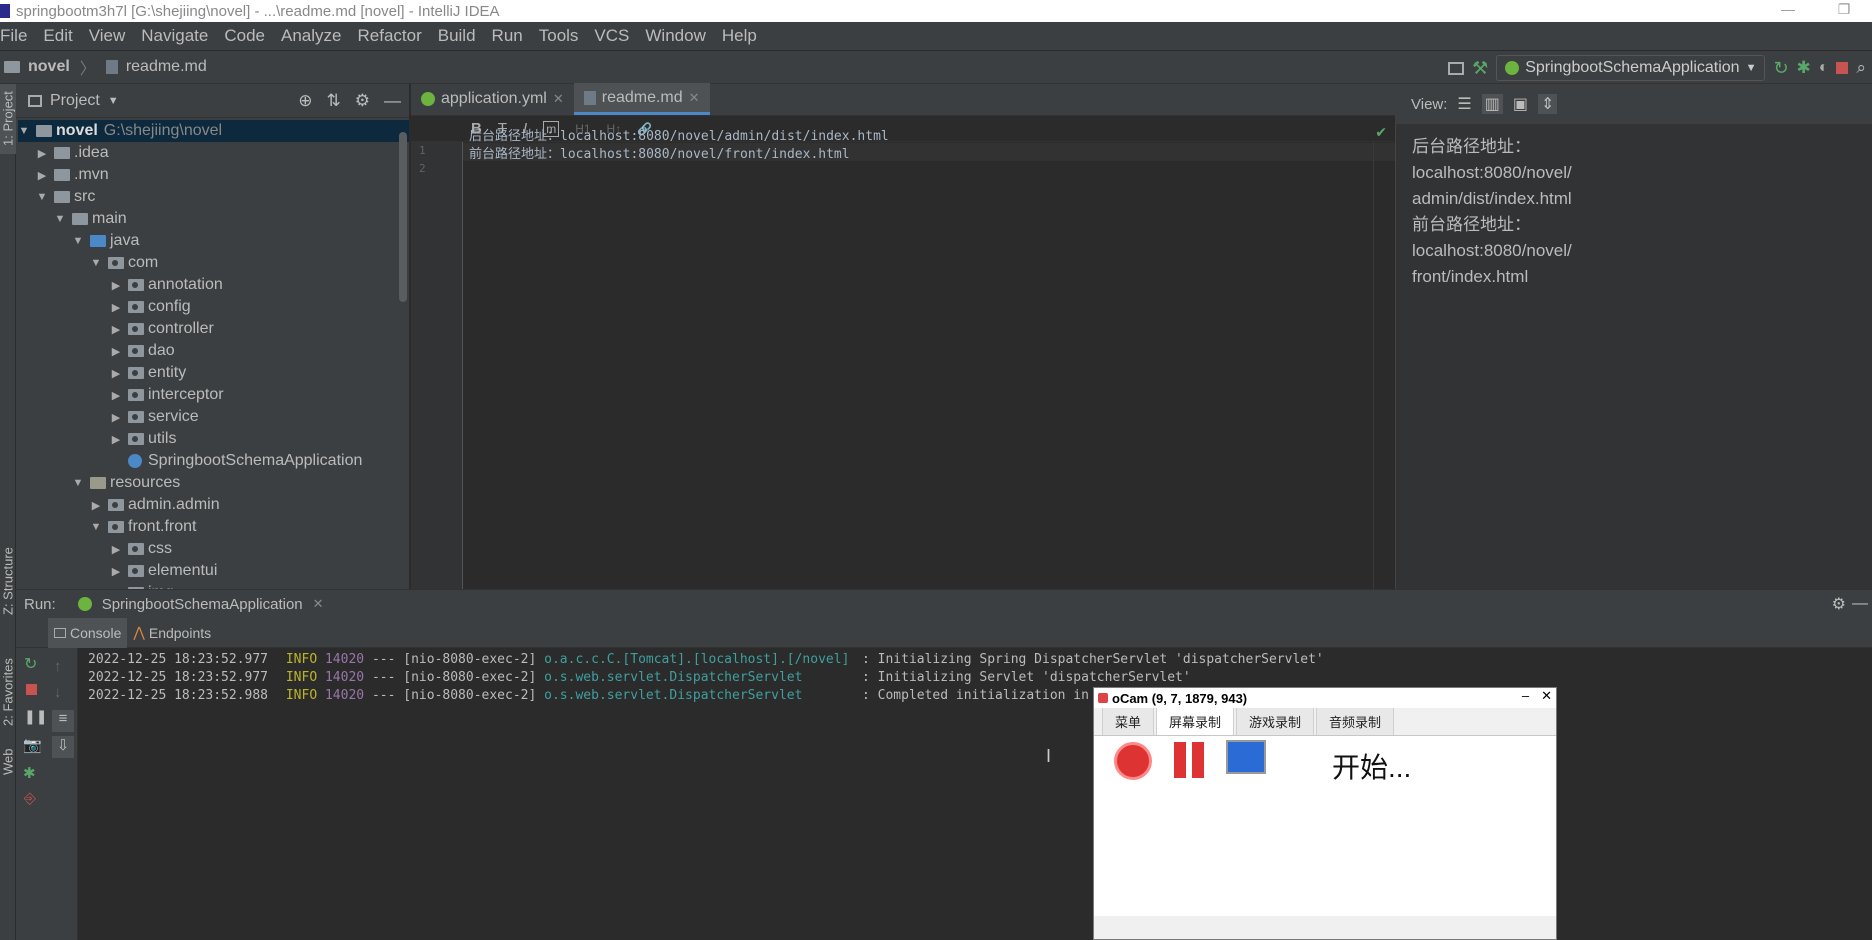 This screenshot has width=1872, height=940. What do you see at coordinates (150, 307) in the screenshot?
I see `tree-item: ▶ config` at bounding box center [150, 307].